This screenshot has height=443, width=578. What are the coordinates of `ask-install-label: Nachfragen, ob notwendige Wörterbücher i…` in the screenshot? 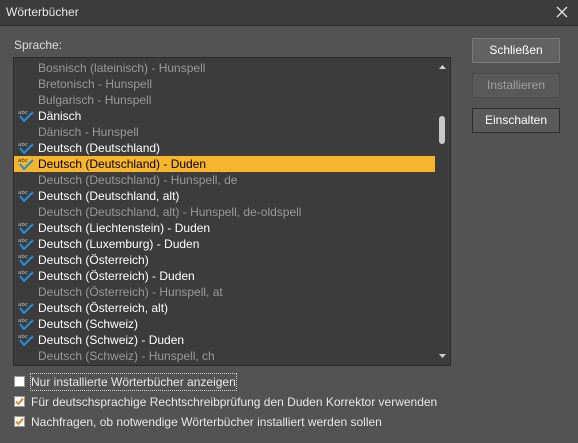 It's located at (206, 422).